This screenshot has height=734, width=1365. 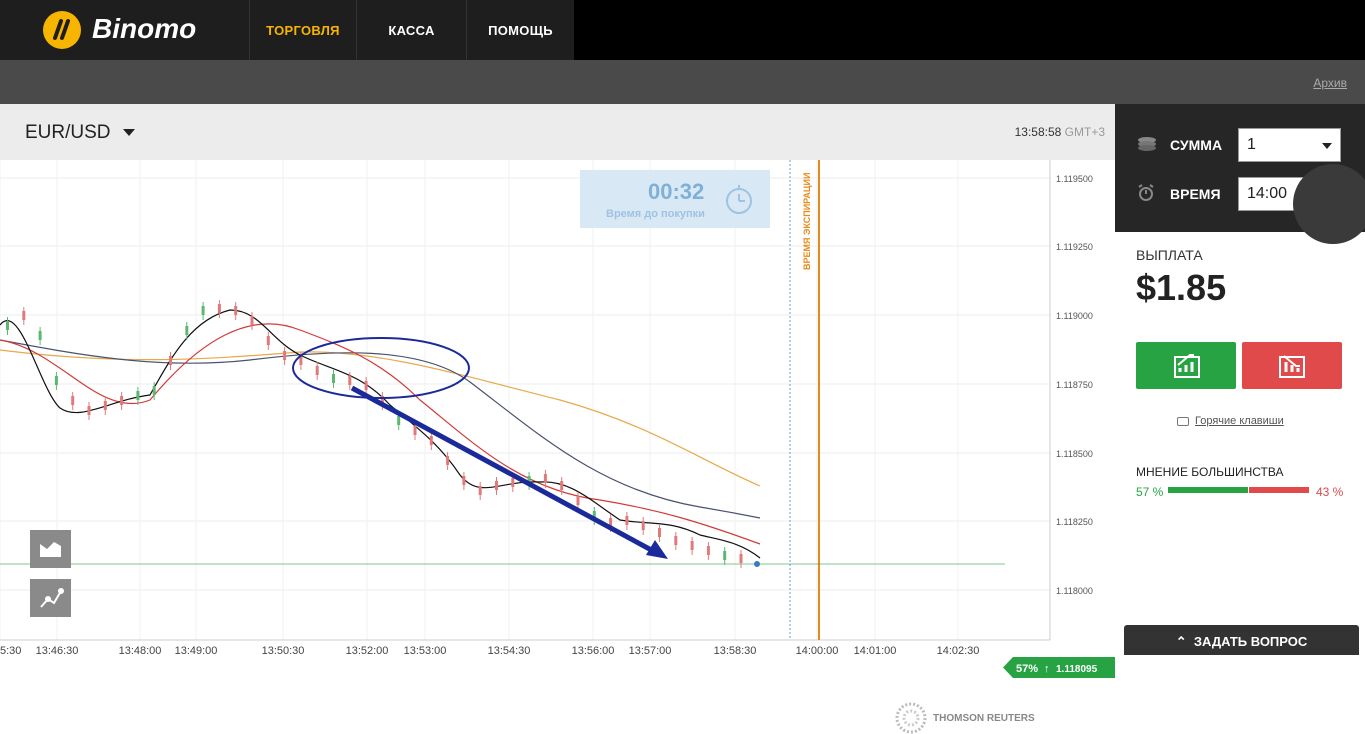 What do you see at coordinates (817, 650) in the screenshot?
I see `x-tick-label: 14:00:00` at bounding box center [817, 650].